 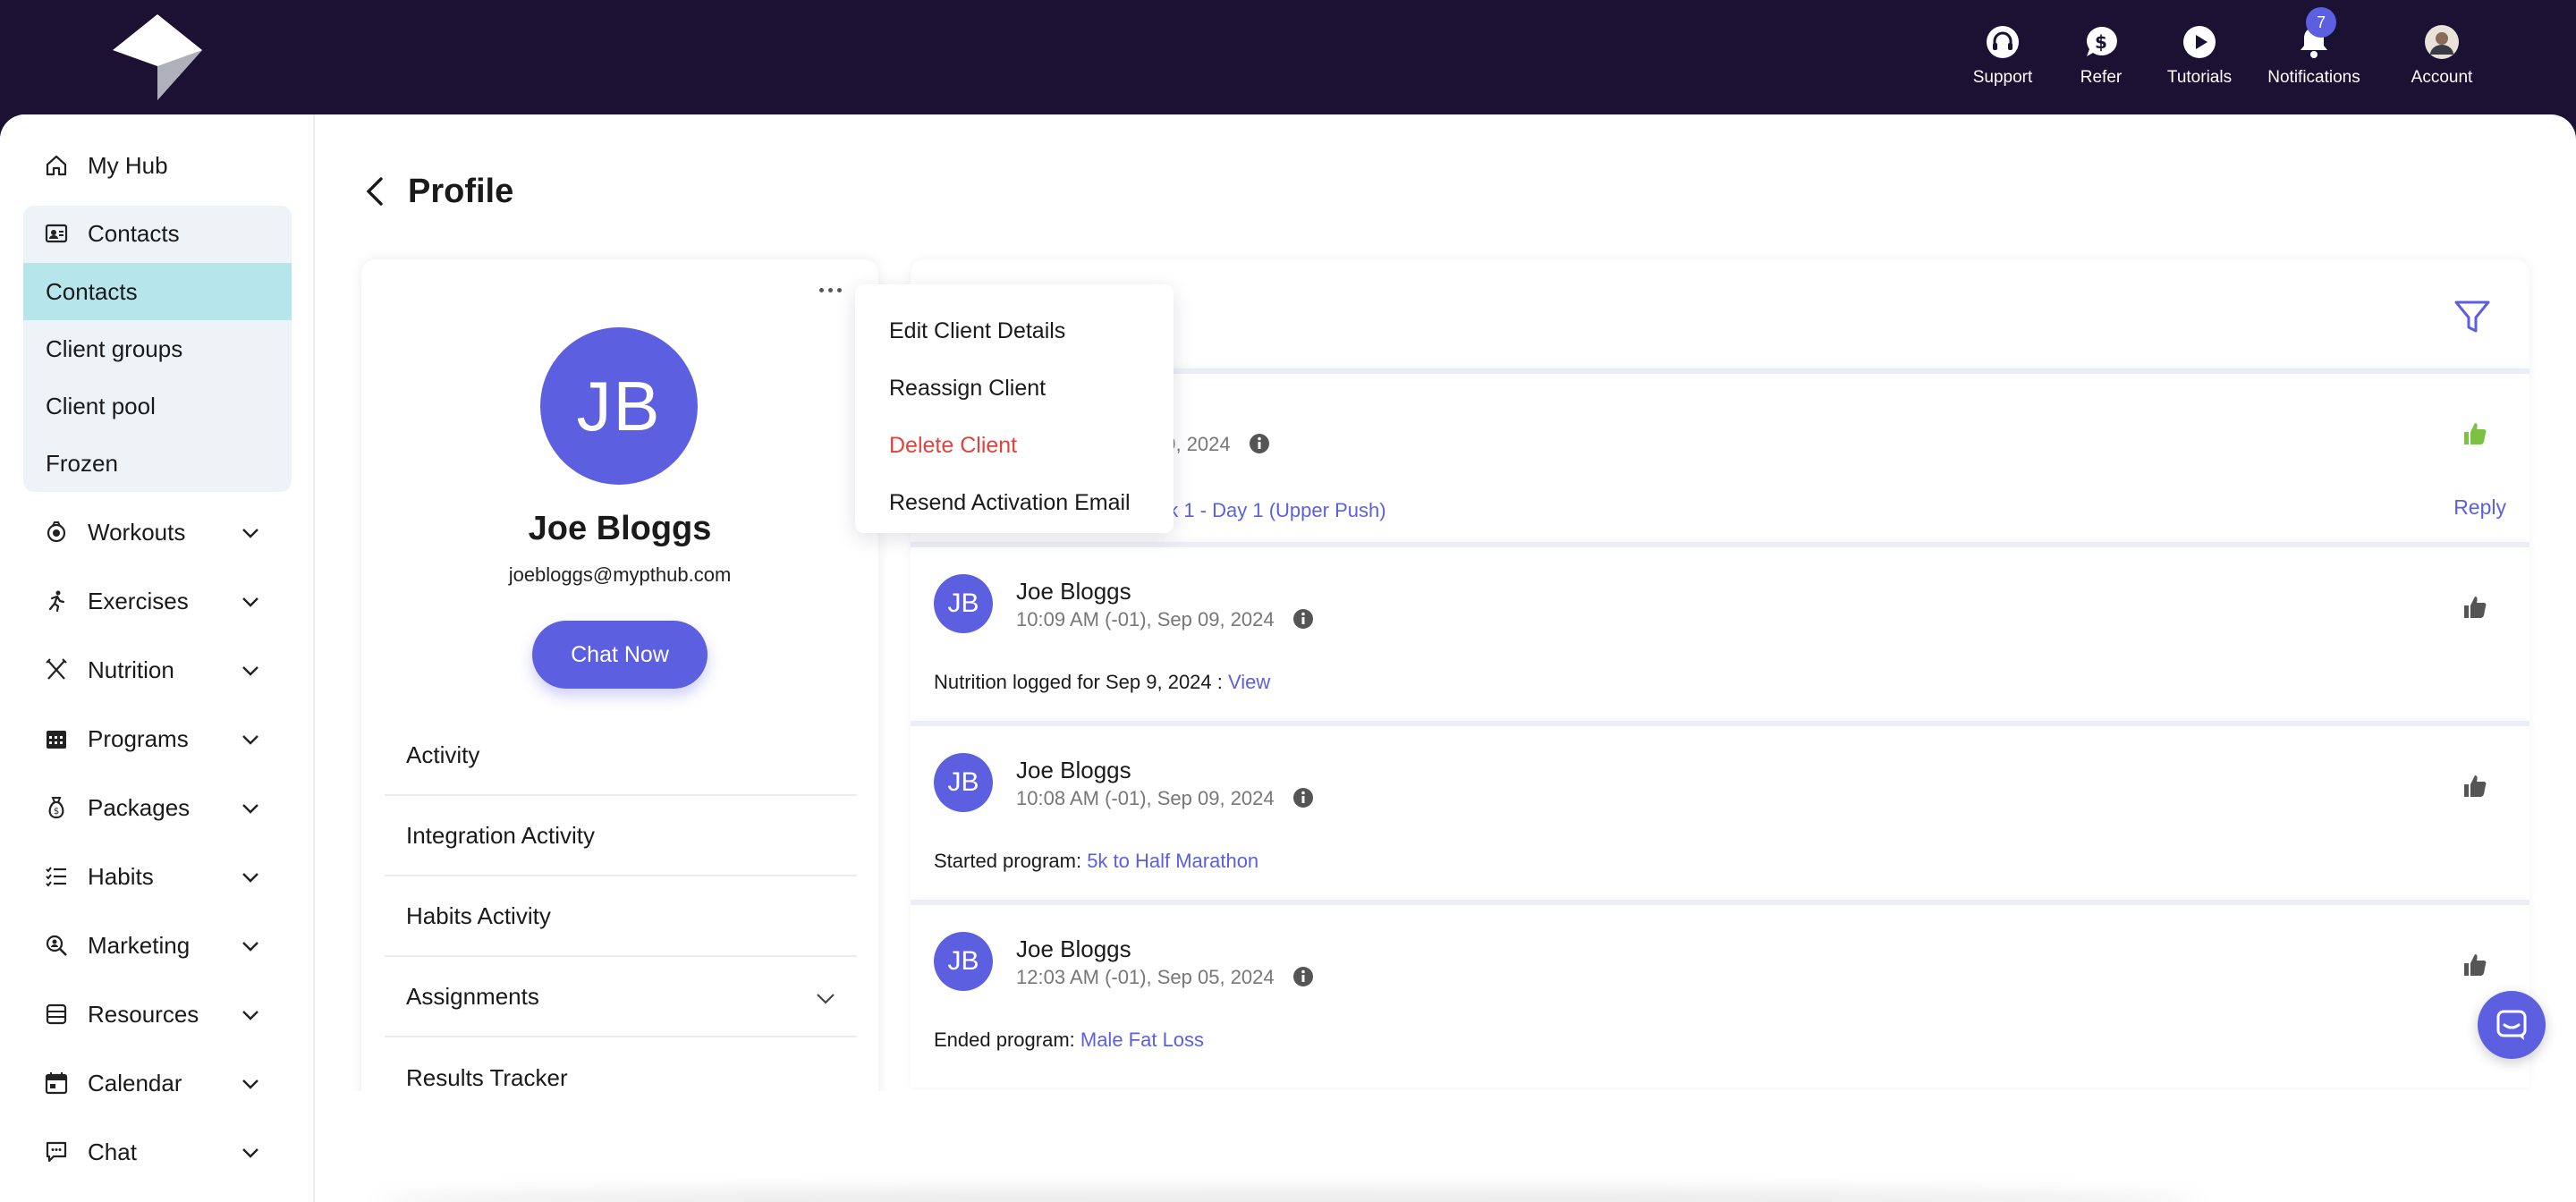 I want to click on sidebar-item-label: Marketing, so click(x=139, y=945).